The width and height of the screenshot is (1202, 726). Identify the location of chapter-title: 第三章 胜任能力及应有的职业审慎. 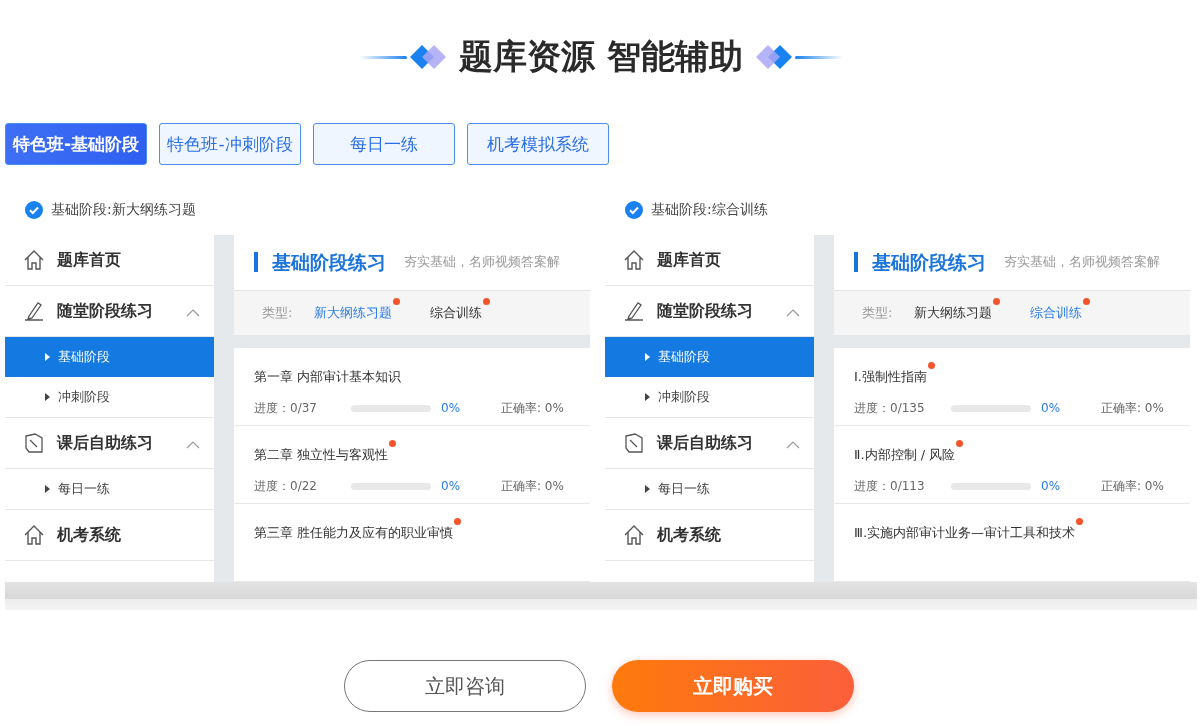
(354, 532).